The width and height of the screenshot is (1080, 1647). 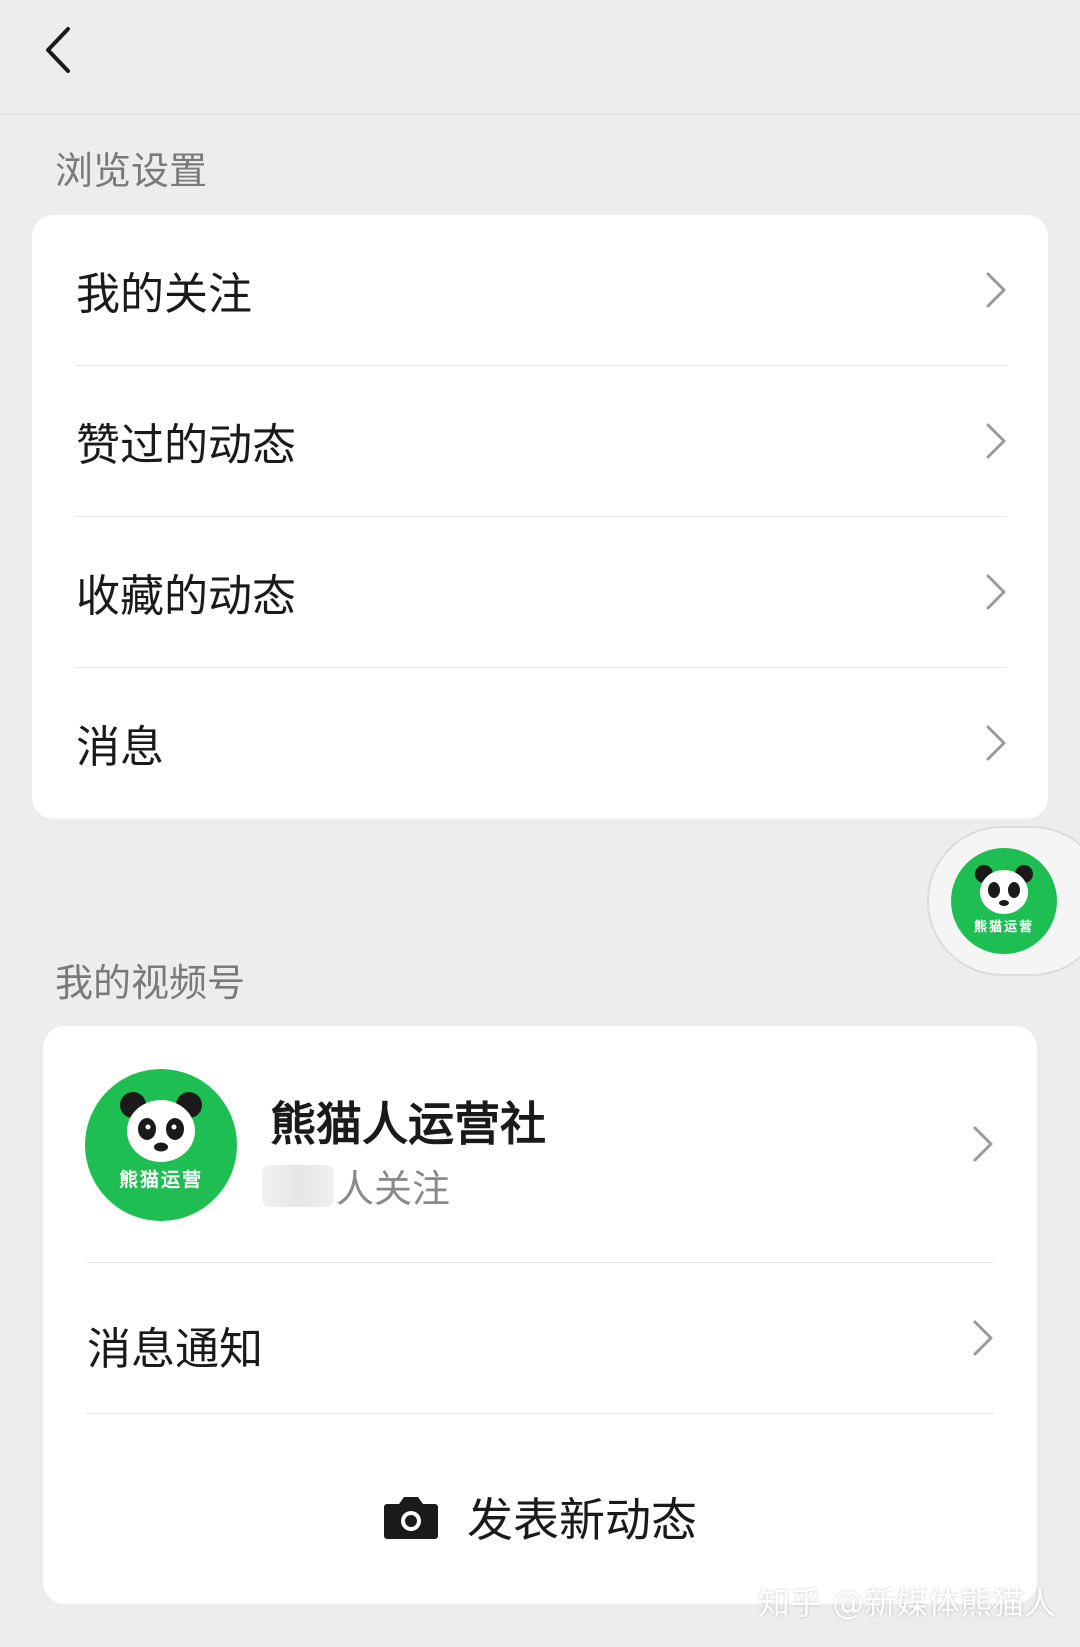 What do you see at coordinates (582, 1520) in the screenshot?
I see `post-new-moment-label: 发表新动态` at bounding box center [582, 1520].